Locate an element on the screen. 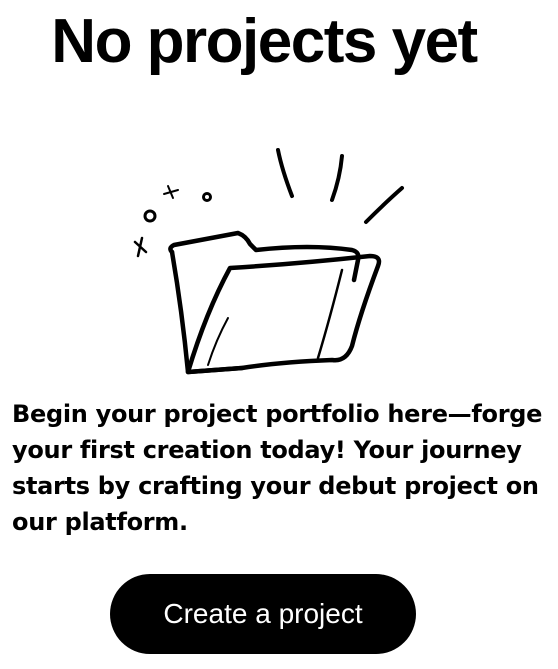  create-project-button: Create a project is located at coordinates (263, 614).